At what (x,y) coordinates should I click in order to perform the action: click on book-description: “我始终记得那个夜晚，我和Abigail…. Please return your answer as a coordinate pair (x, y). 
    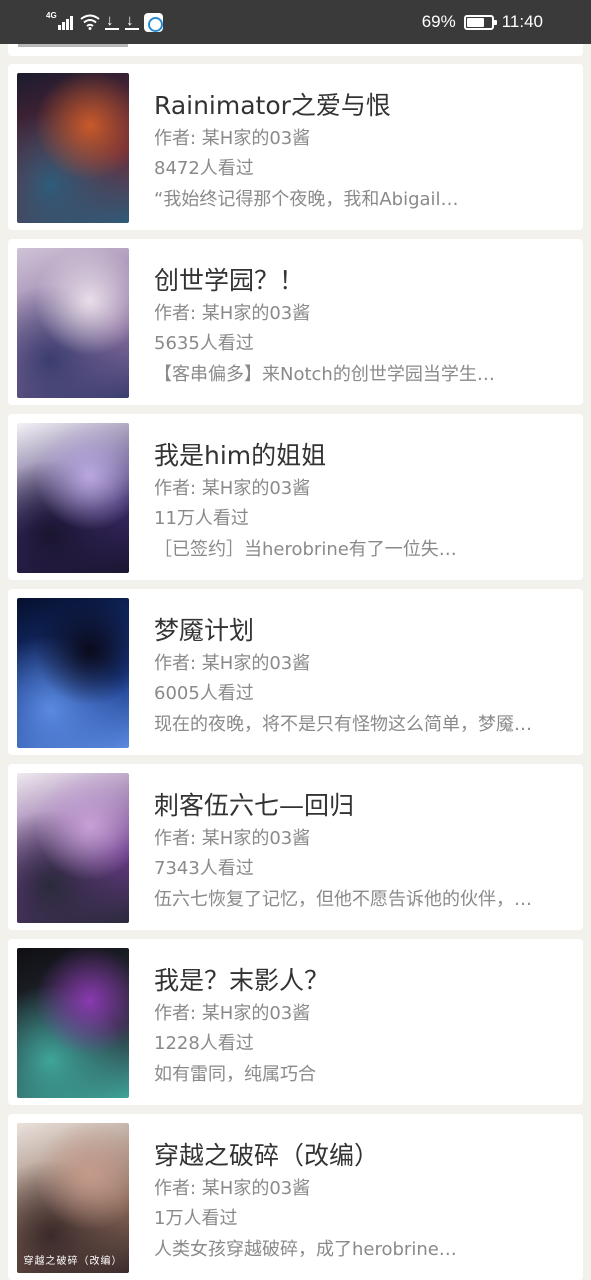
    Looking at the image, I should click on (306, 199).